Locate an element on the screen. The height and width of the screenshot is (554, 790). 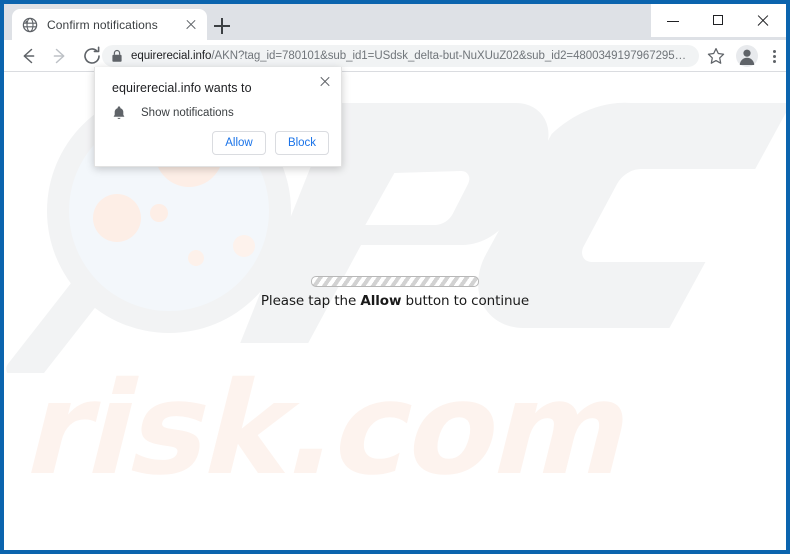
bell-icon is located at coordinates (119, 113).